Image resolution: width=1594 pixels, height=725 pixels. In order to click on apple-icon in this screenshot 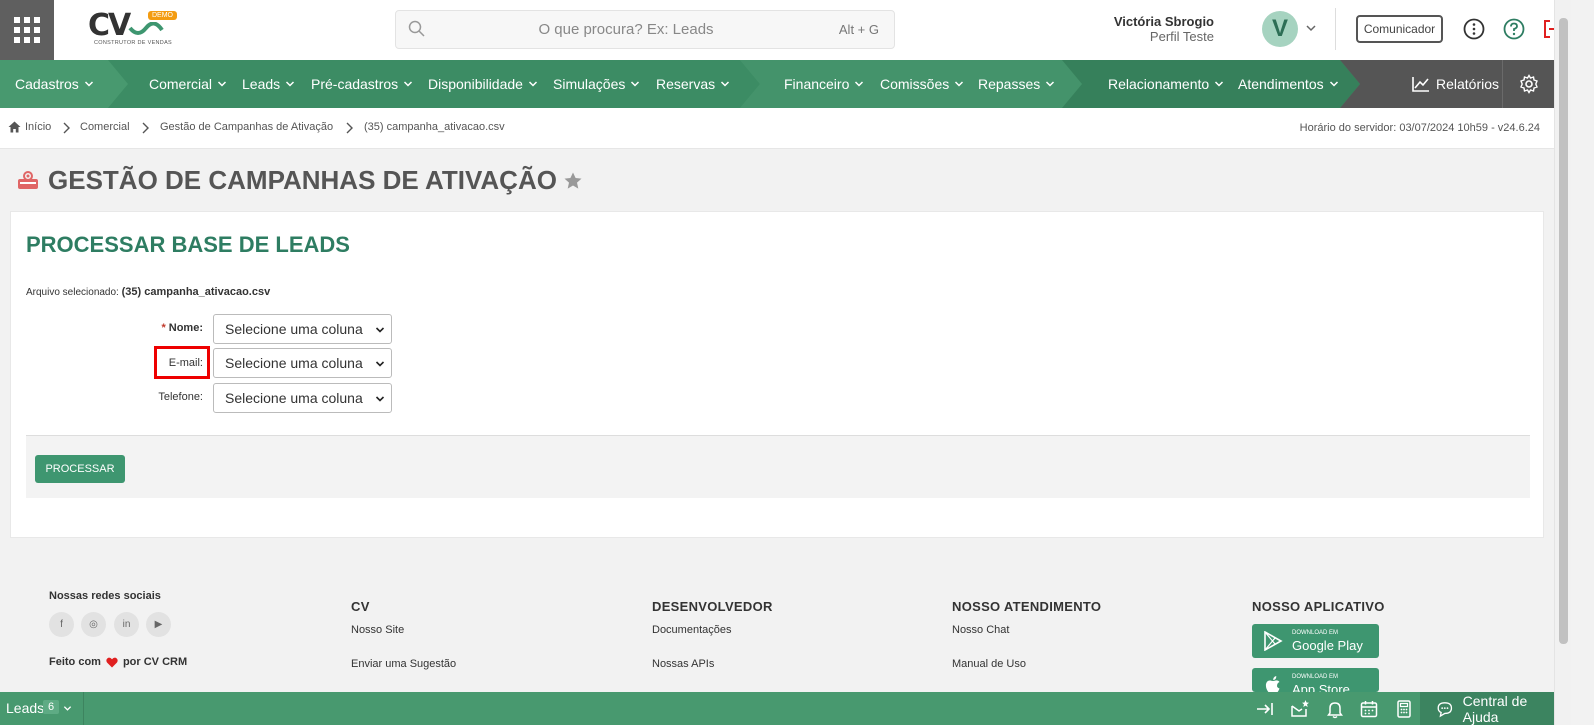, I will do `click(1272, 684)`.